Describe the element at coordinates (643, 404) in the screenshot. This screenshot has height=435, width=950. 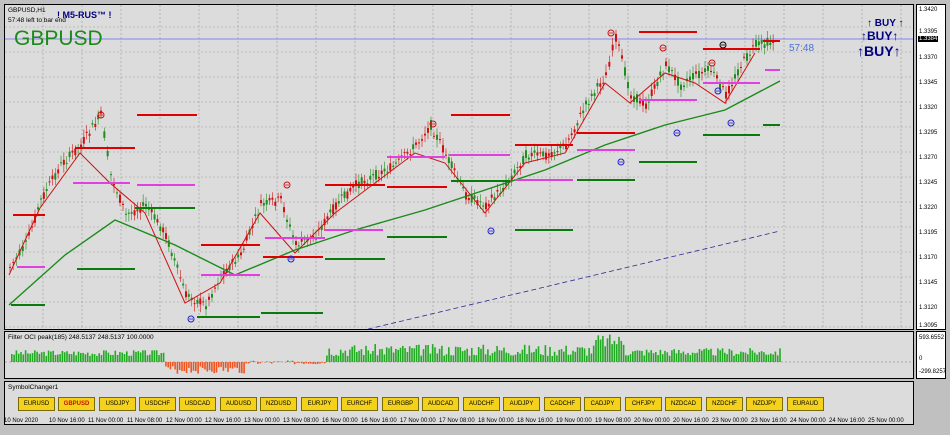
I see `symbol-button-chfjpy: CHFJPY` at that location.